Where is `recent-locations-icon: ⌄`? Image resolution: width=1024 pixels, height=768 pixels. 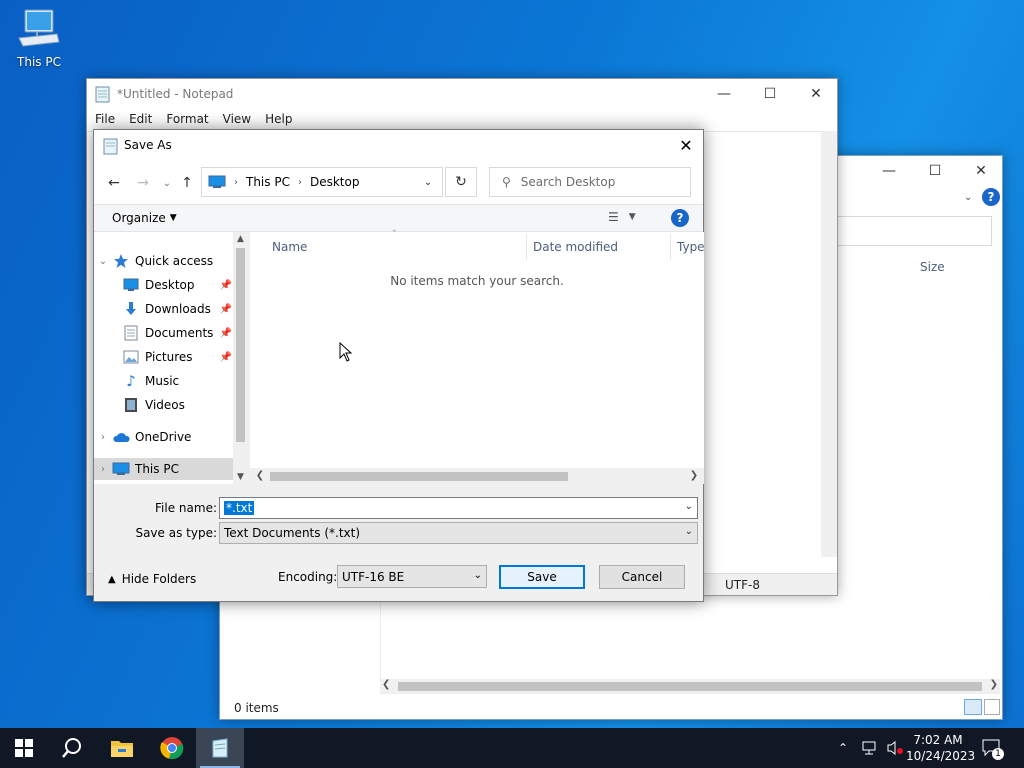
recent-locations-icon: ⌄ is located at coordinates (167, 183).